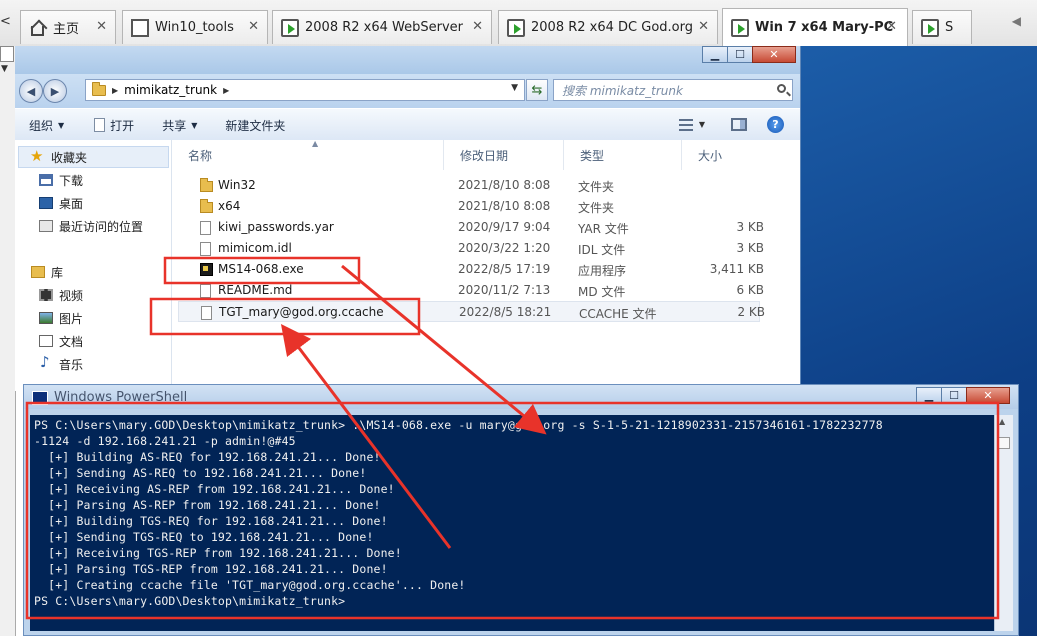 The height and width of the screenshot is (636, 1037). What do you see at coordinates (521, 397) in the screenshot?
I see `powershell-title-bar: Windows PowerShell ▁ ☐ ✕` at bounding box center [521, 397].